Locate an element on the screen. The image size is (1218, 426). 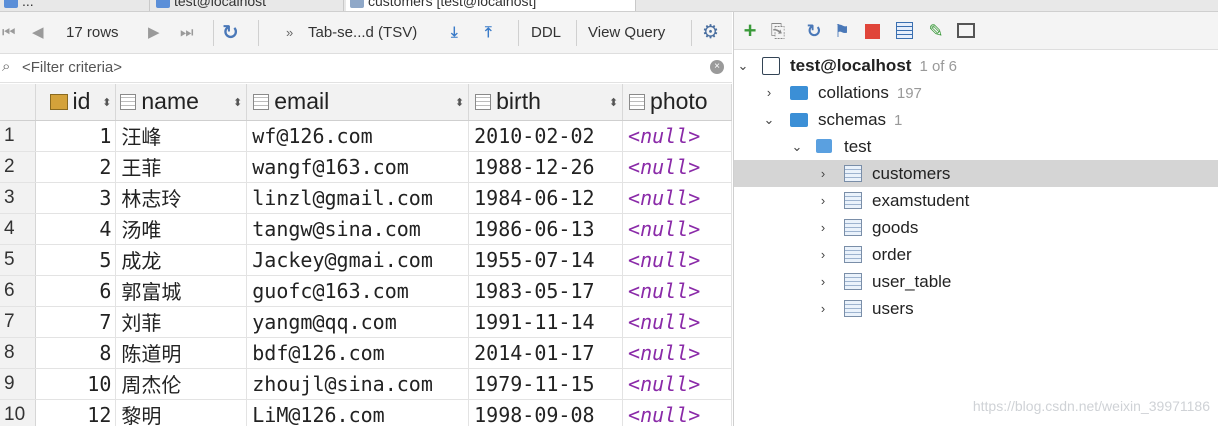
ddl-button: DDL is located at coordinates (546, 33).